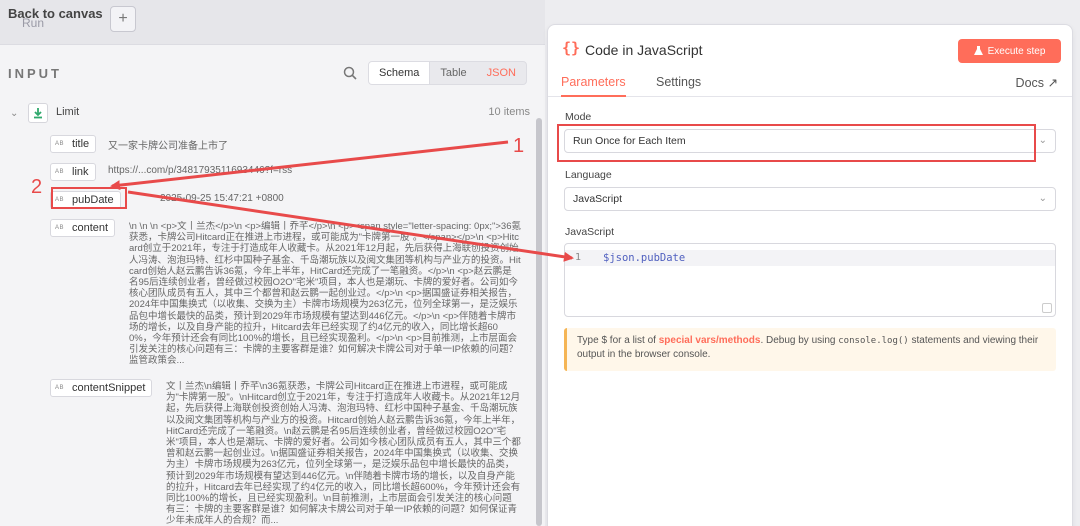 The height and width of the screenshot is (526, 1080). Describe the element at coordinates (598, 199) in the screenshot. I see `language-value: JavaScript` at that location.